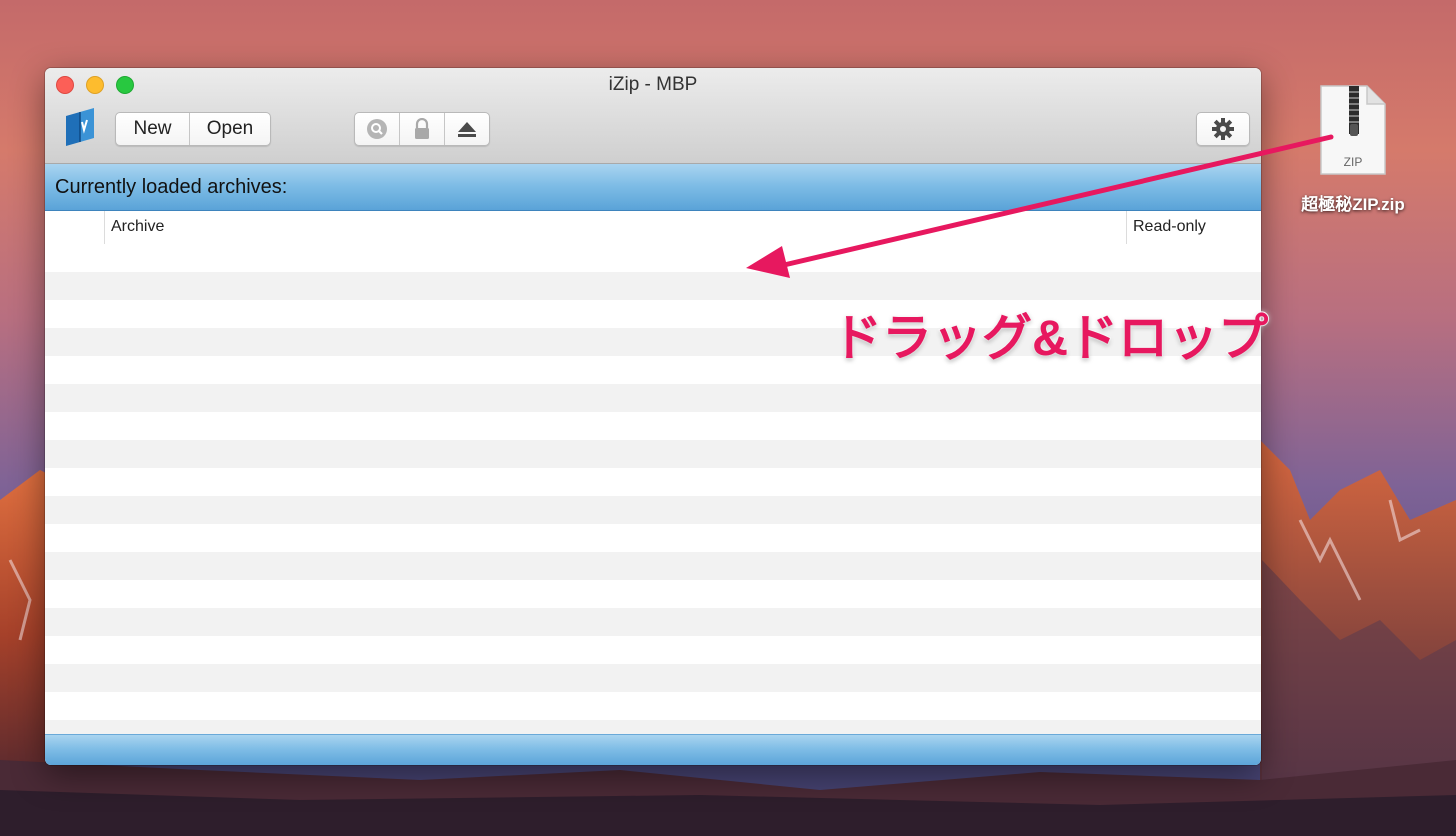 Image resolution: width=1456 pixels, height=836 pixels. What do you see at coordinates (229, 129) in the screenshot?
I see `open-button: Open` at bounding box center [229, 129].